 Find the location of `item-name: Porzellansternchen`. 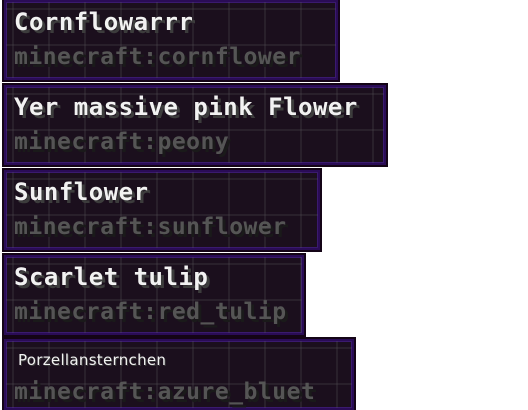

item-name: Porzellansternchen is located at coordinates (92, 360).